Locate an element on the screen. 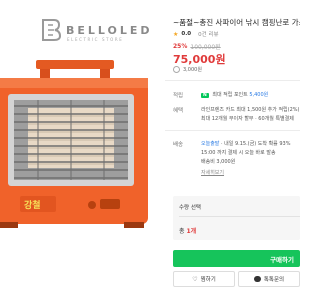  shipping-label: 배송 is located at coordinates (178, 145).